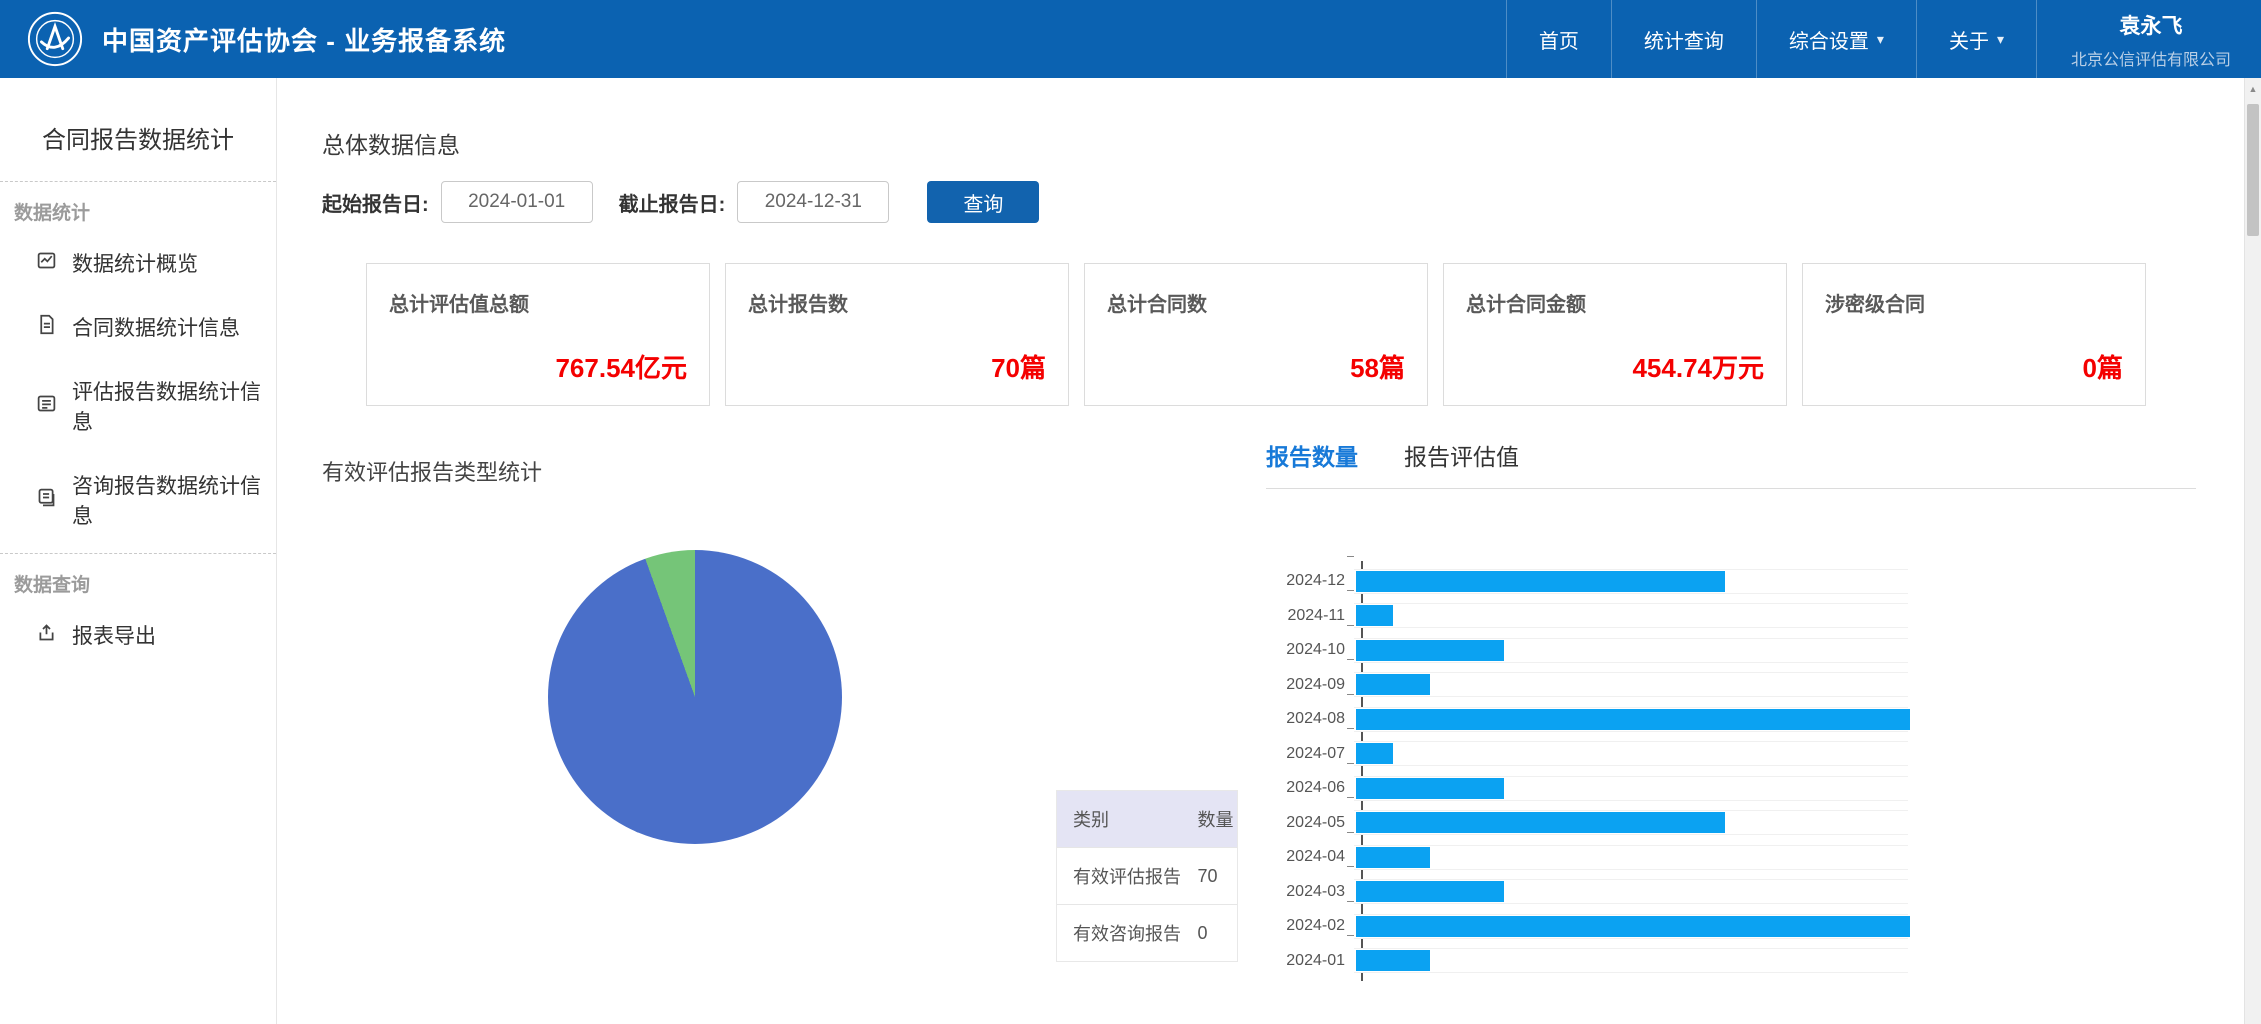  I want to click on sidebar-item-label: 合同数据统计信息, so click(156, 328).